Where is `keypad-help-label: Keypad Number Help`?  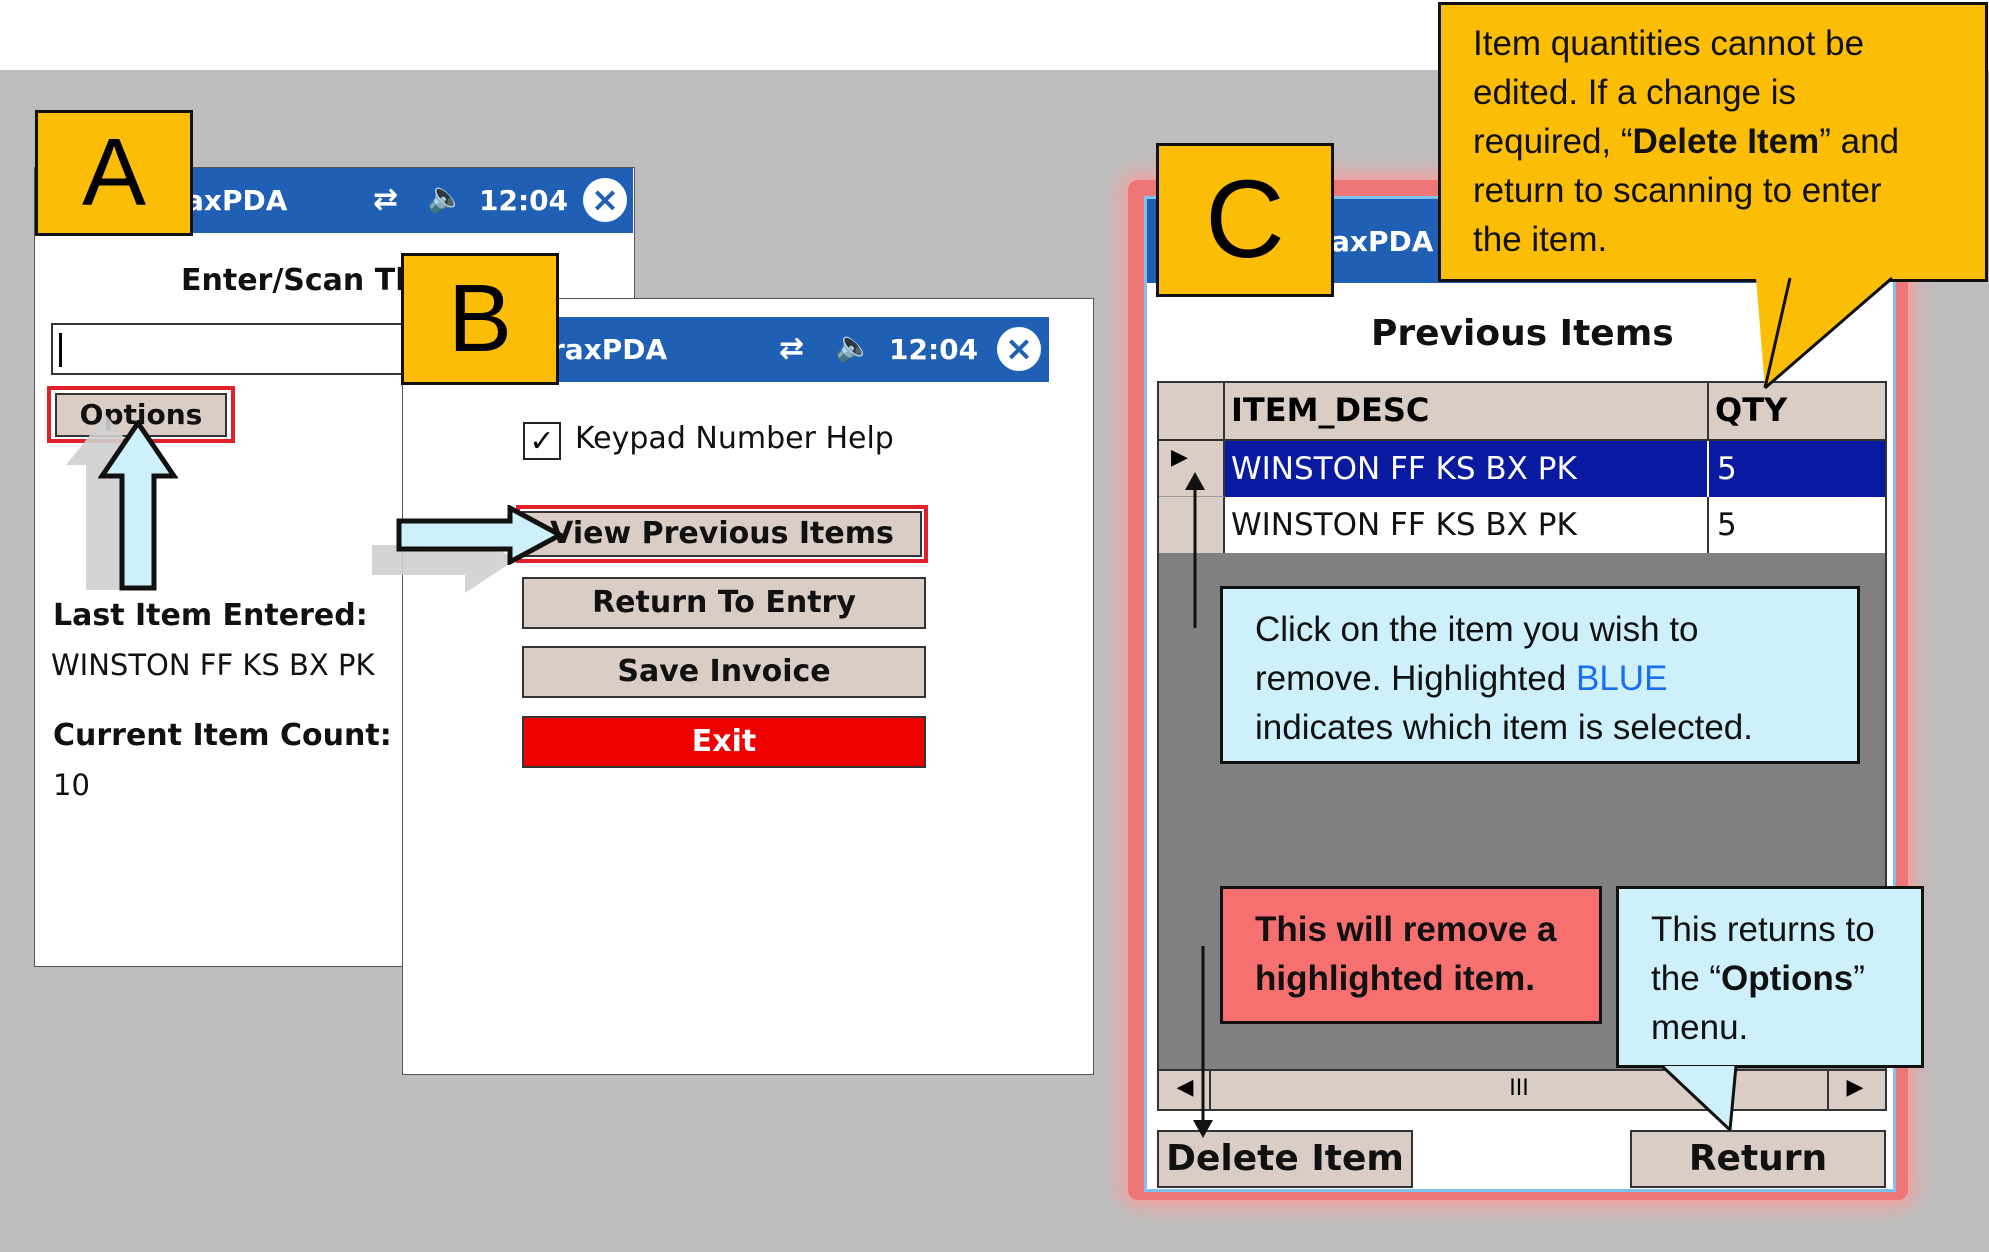
keypad-help-label: Keypad Number Help is located at coordinates (734, 438).